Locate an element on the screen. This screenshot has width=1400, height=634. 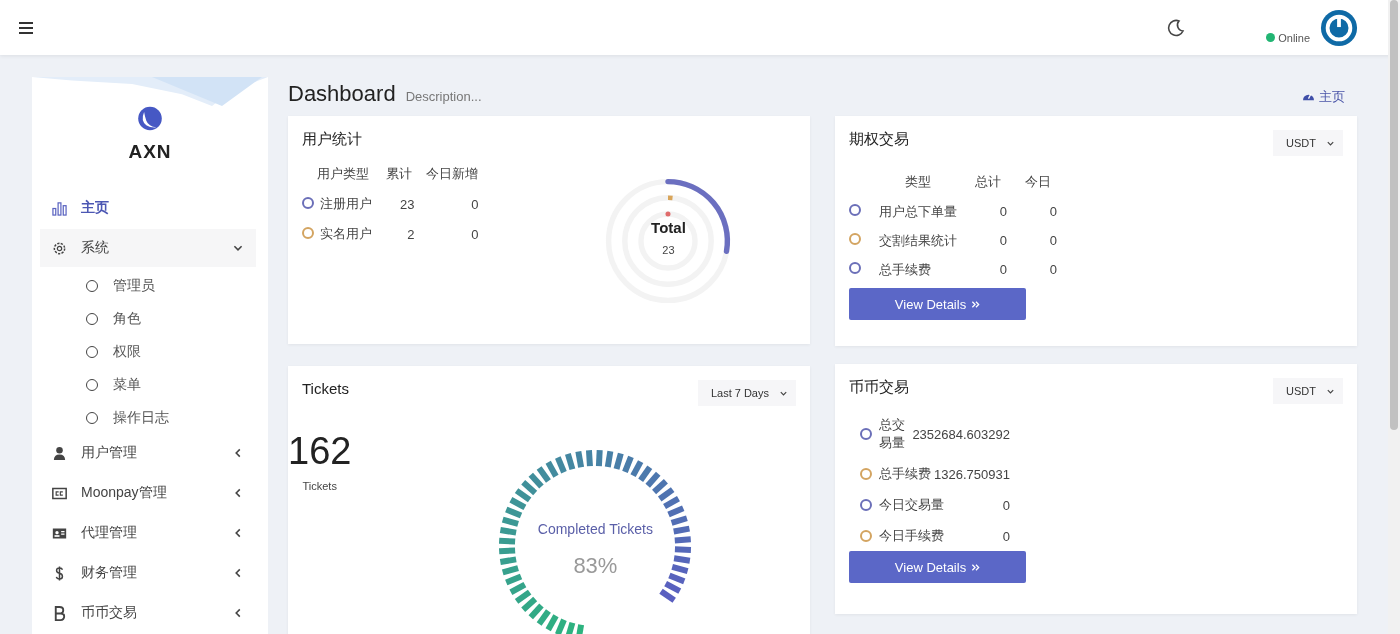
card-title: 币币交易 is located at coordinates (879, 387).